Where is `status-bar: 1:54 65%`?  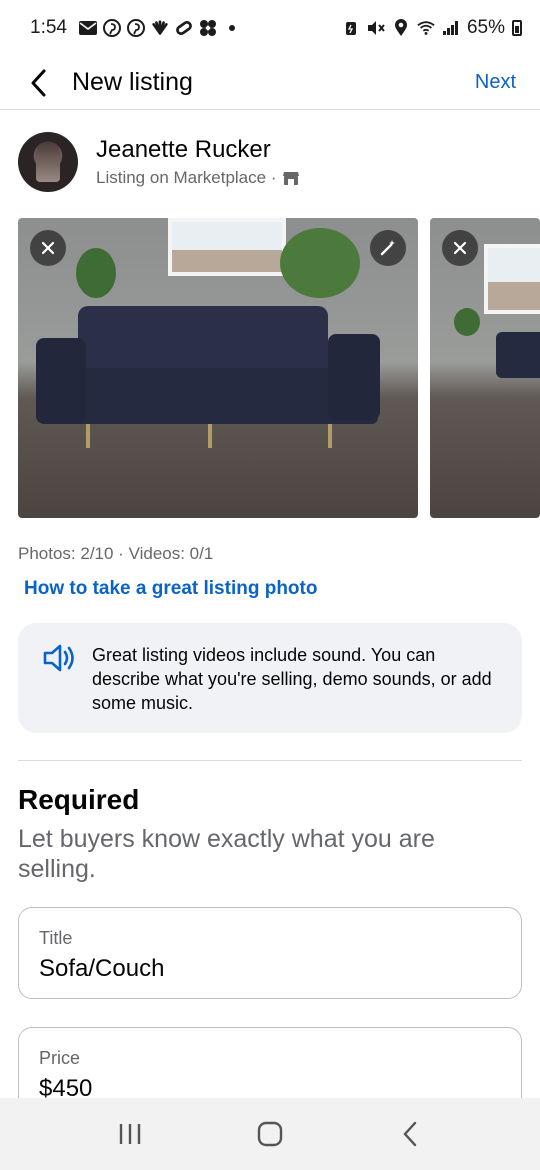
status-bar: 1:54 65% is located at coordinates (270, 28).